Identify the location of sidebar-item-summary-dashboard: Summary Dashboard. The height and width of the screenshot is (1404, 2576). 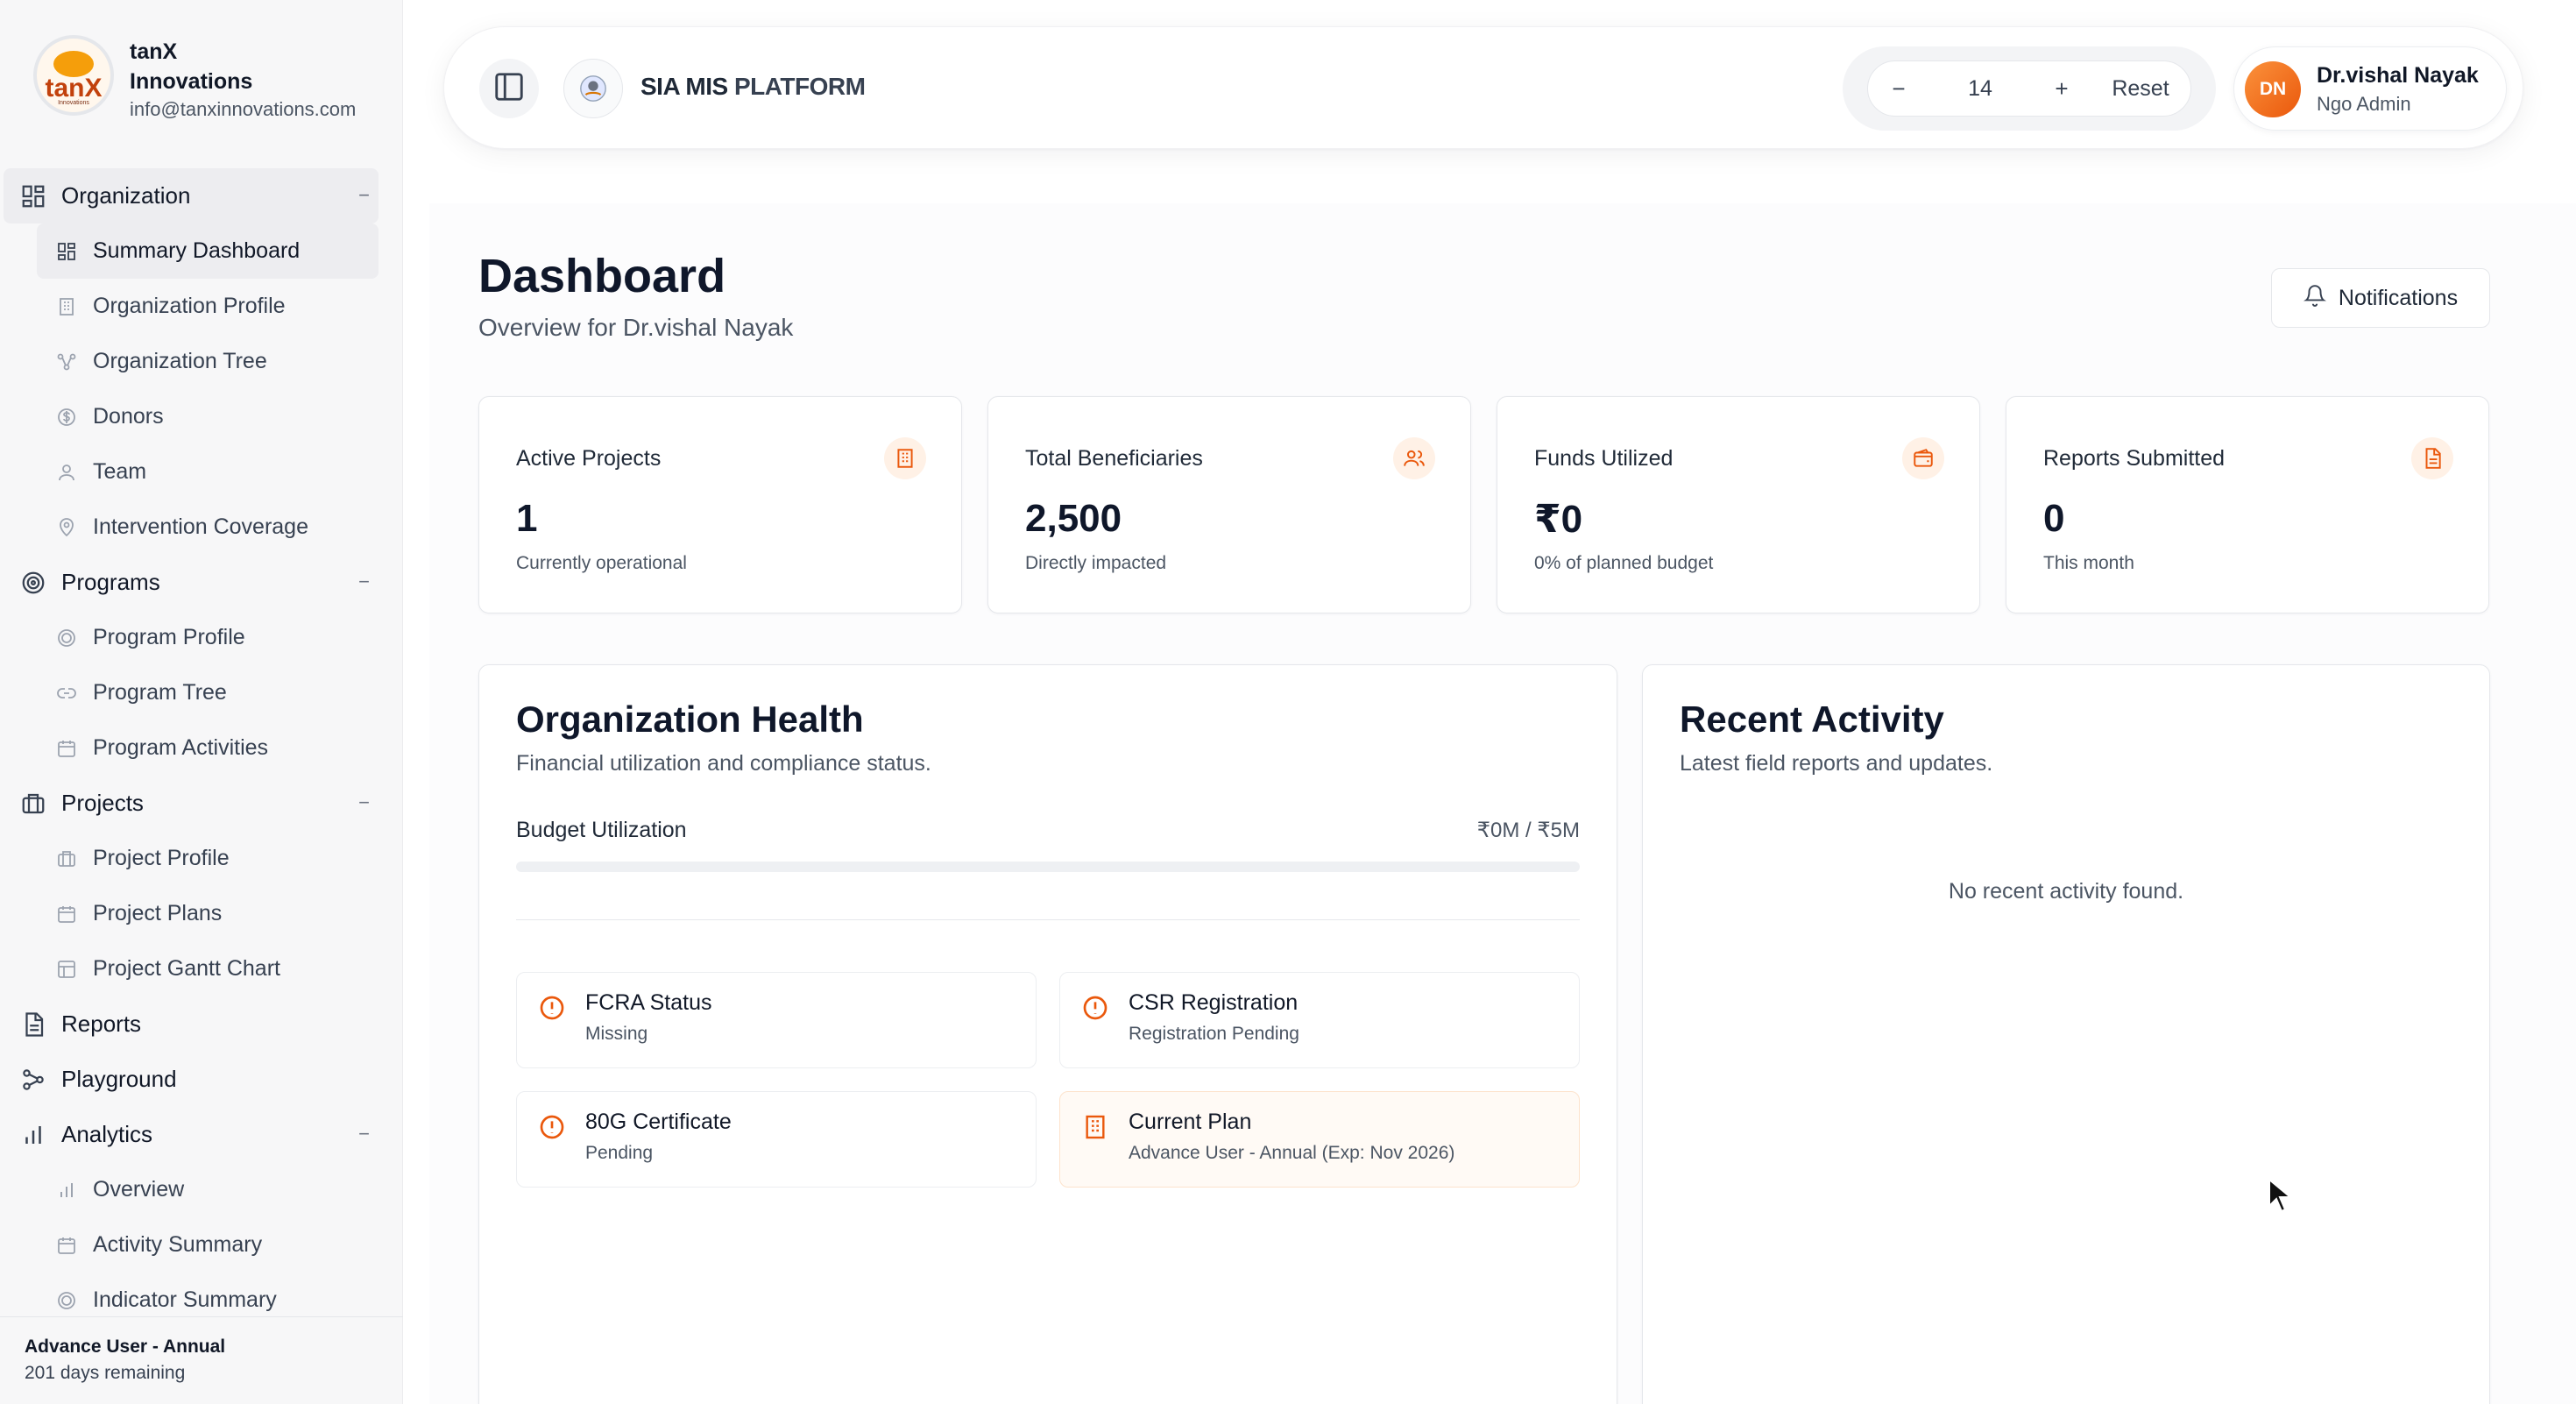
(208, 251).